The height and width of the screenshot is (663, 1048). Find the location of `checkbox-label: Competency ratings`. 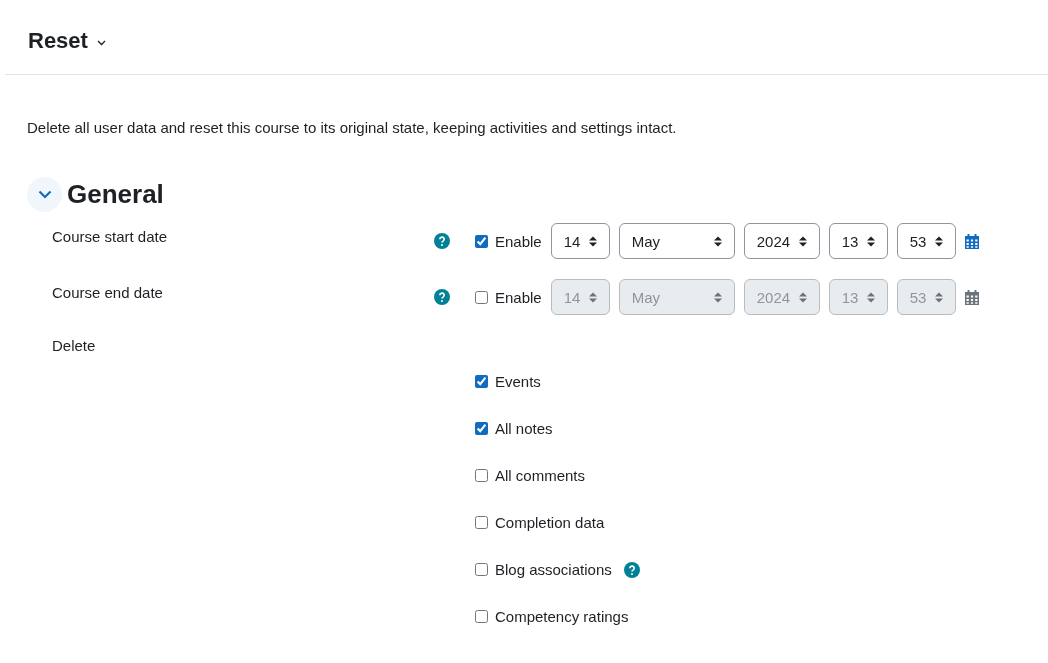

checkbox-label: Competency ratings is located at coordinates (562, 616).